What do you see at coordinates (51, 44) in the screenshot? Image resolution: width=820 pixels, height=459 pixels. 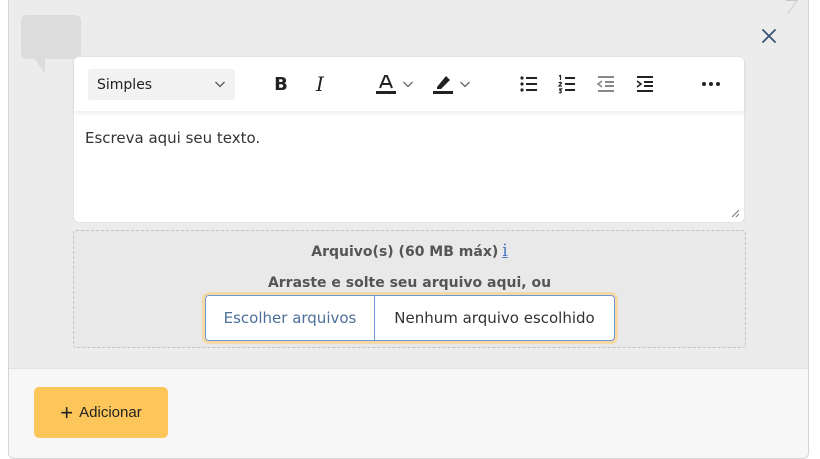 I see `avatar-placeholder-icon` at bounding box center [51, 44].